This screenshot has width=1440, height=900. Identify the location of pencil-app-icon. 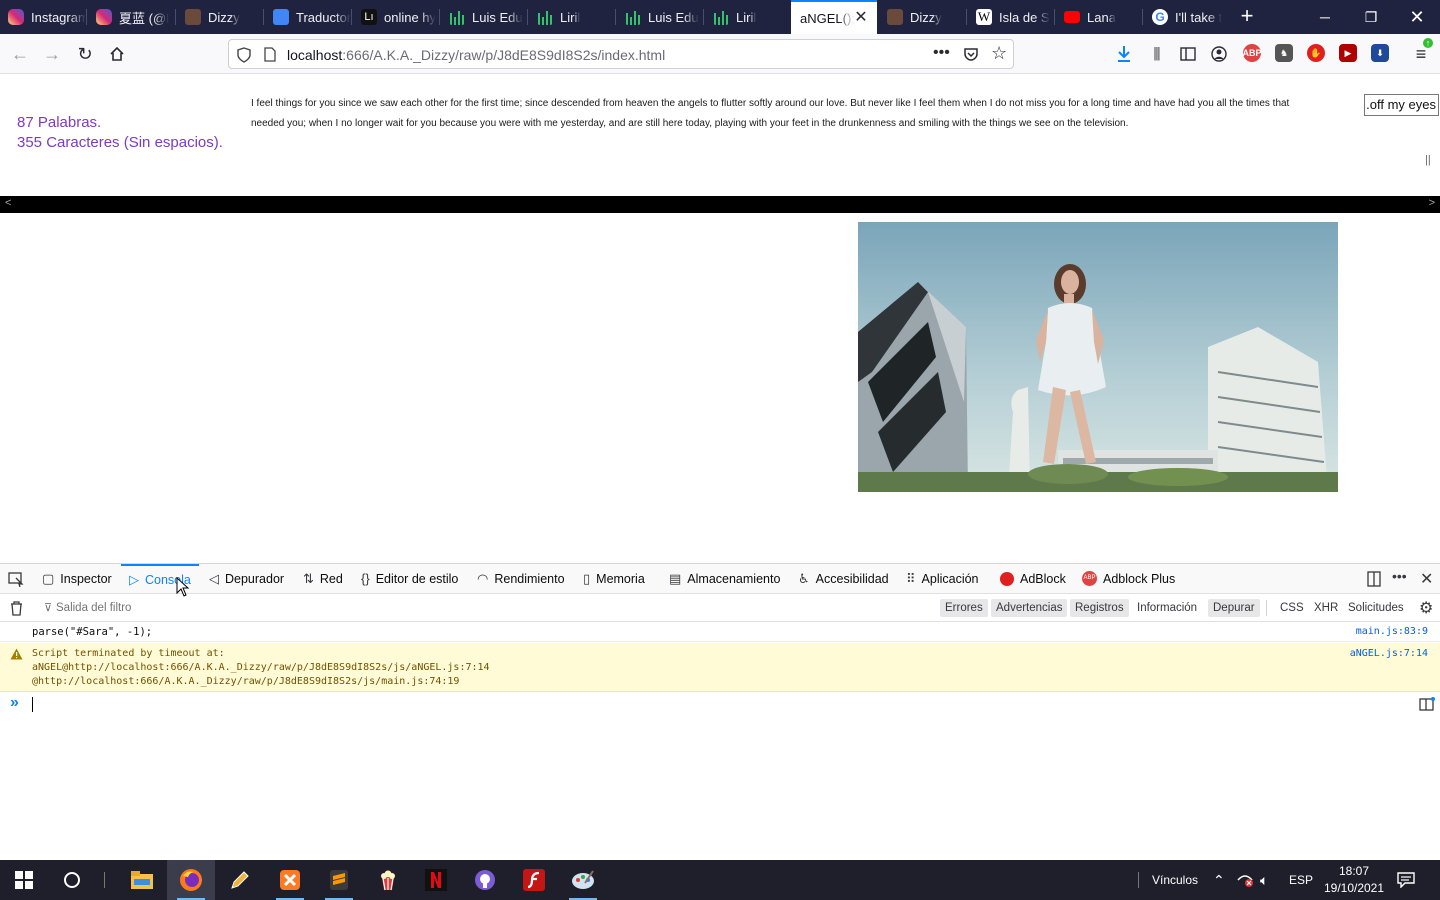
(240, 880).